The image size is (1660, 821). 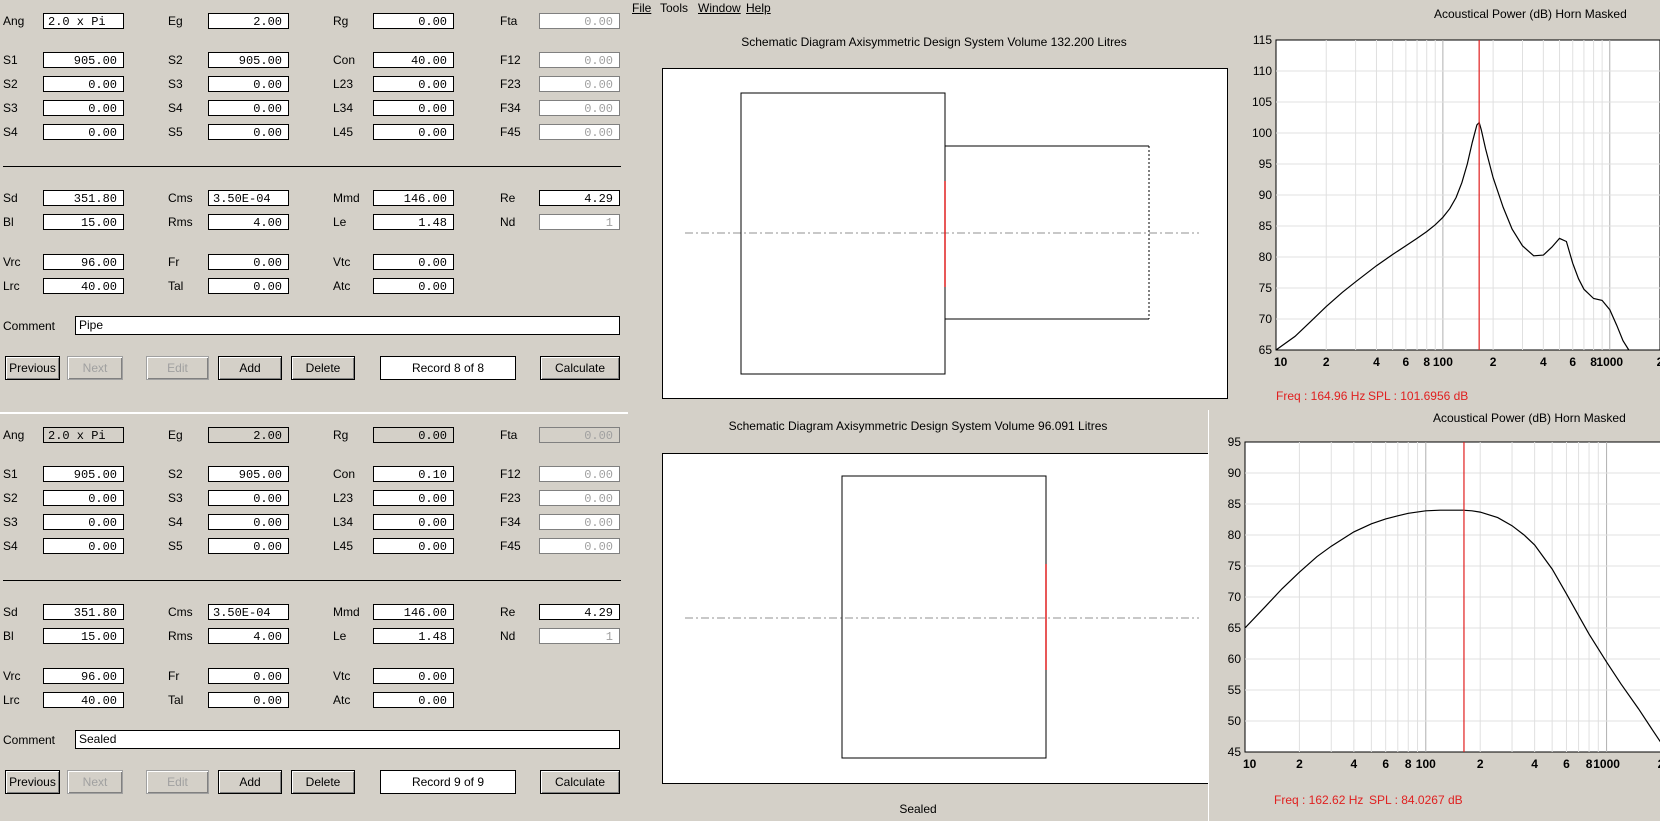 What do you see at coordinates (312, 580) in the screenshot?
I see `section-divider` at bounding box center [312, 580].